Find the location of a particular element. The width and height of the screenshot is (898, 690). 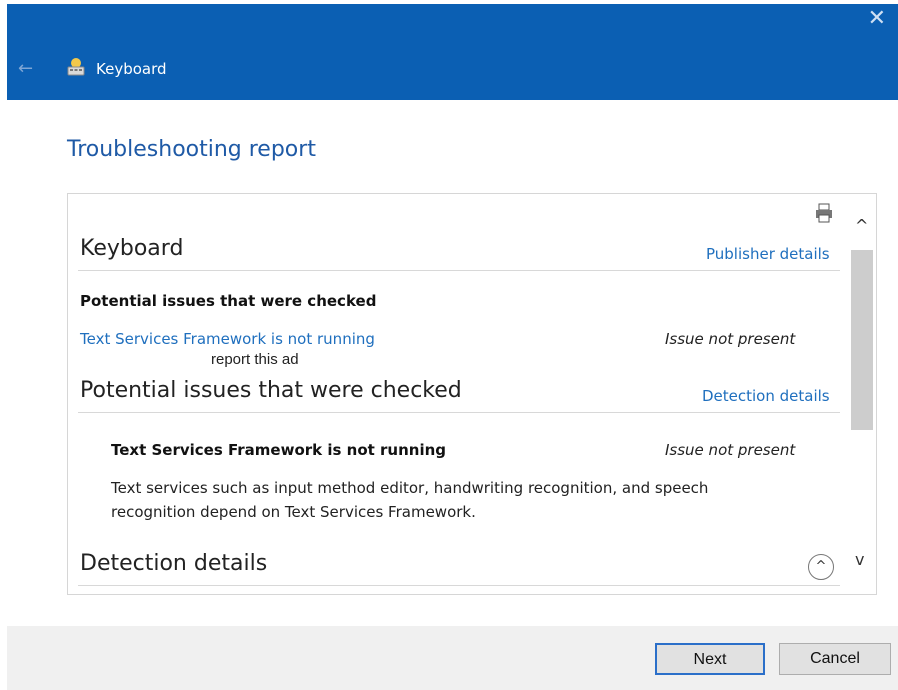

section-heading: Potential issues that were checked is located at coordinates (271, 390).